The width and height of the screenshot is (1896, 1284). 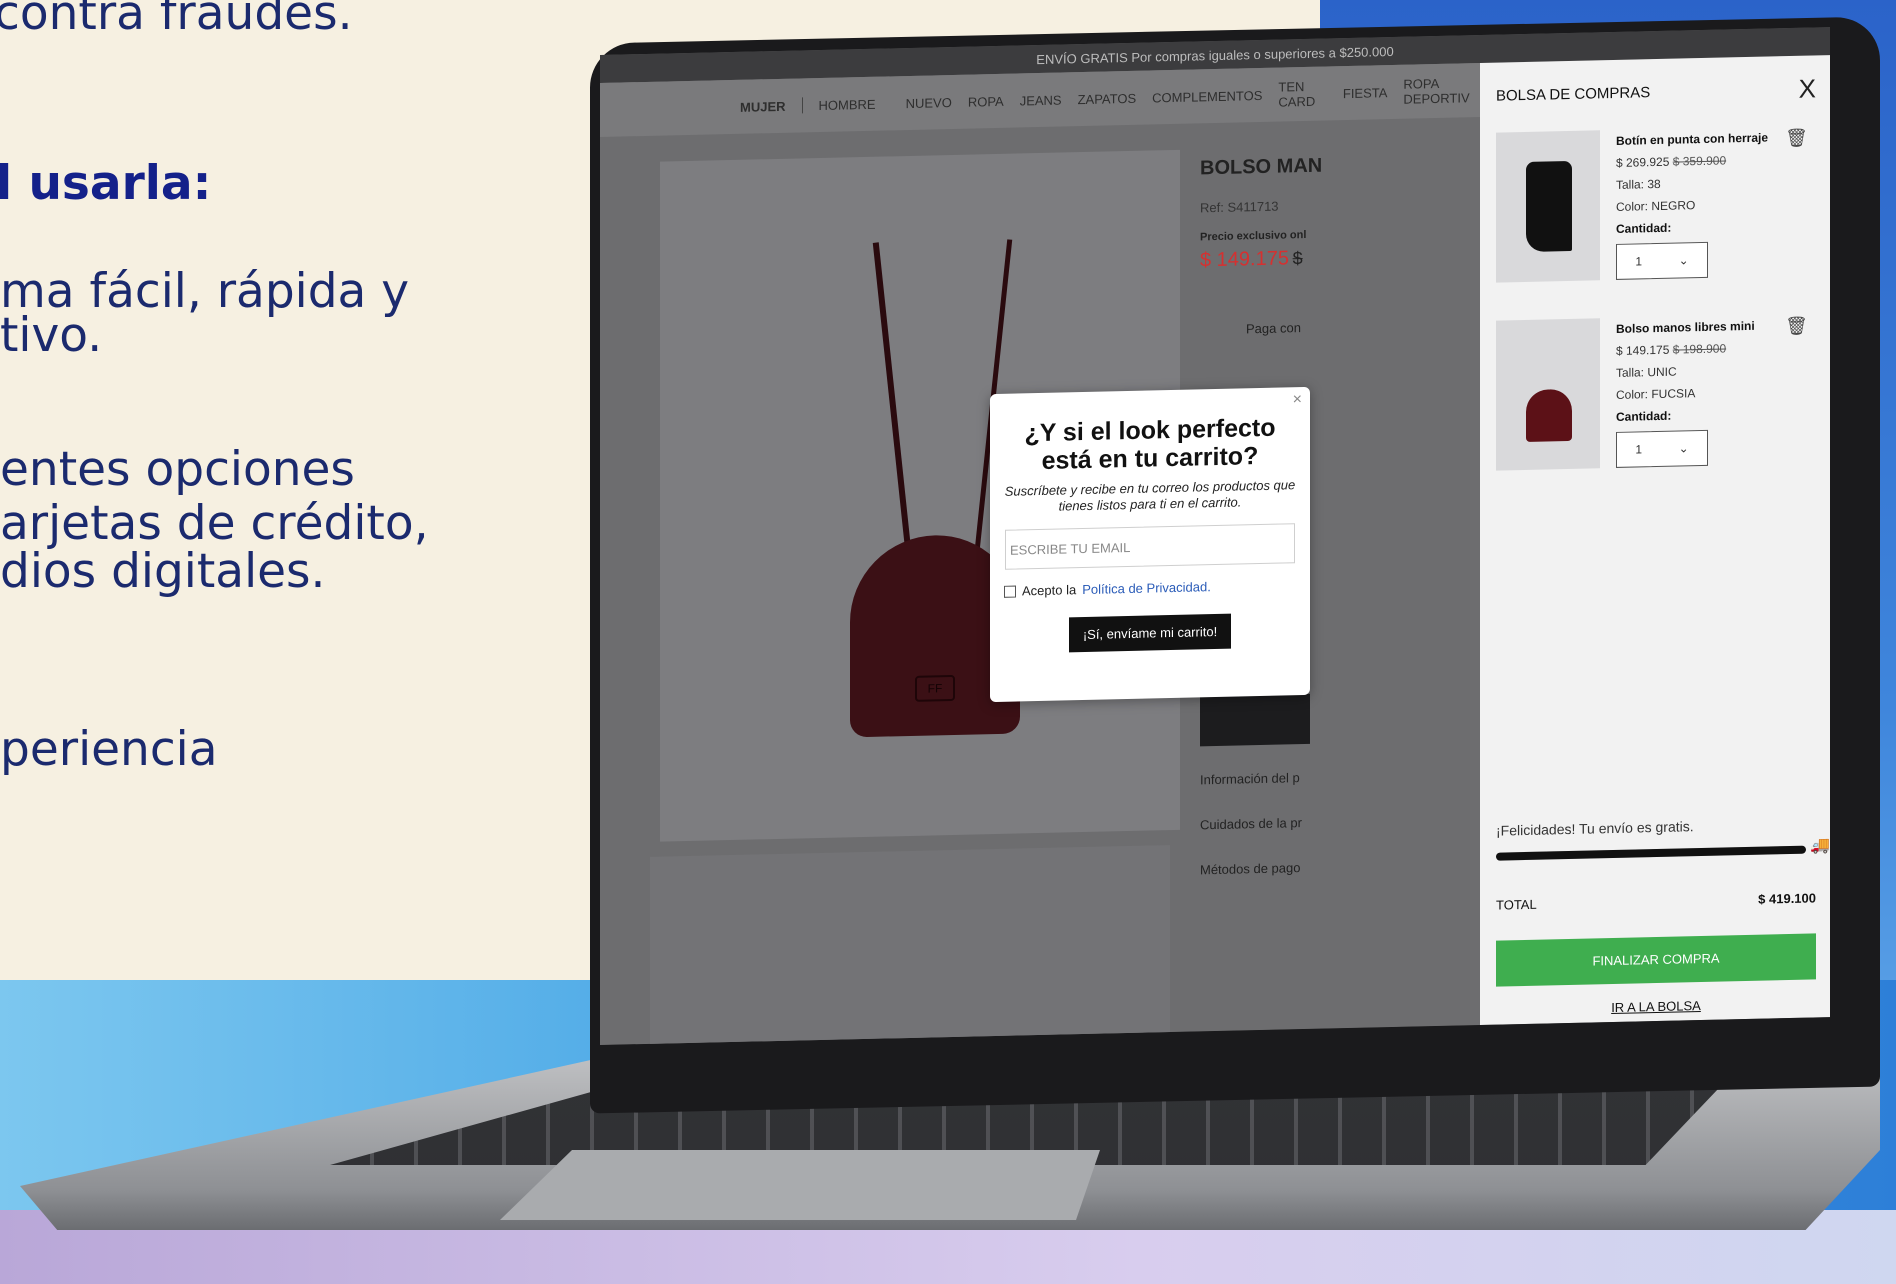 I want to click on copy-p2c: dios digitales., so click(x=163, y=571).